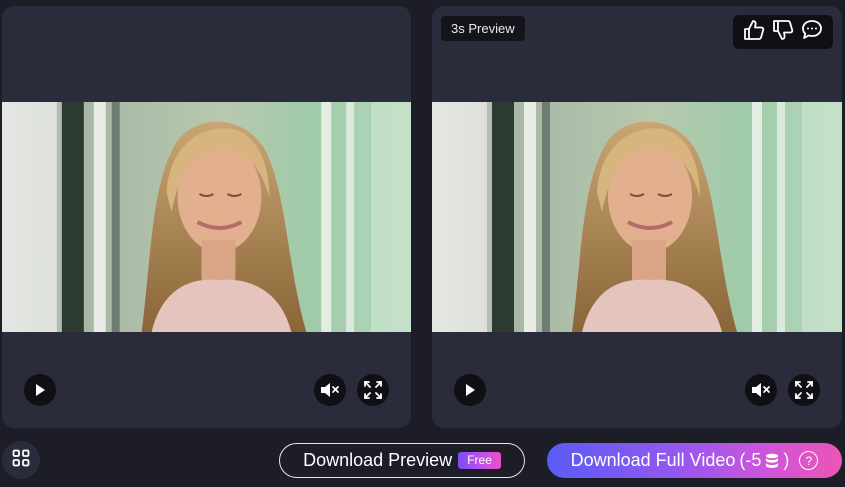 The width and height of the screenshot is (845, 487). I want to click on comment-button, so click(812, 32).